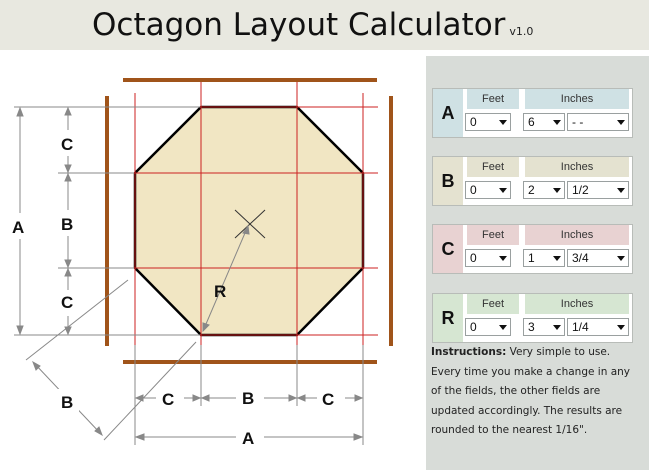  I want to click on fraction-select-r: 1/4, so click(598, 327).